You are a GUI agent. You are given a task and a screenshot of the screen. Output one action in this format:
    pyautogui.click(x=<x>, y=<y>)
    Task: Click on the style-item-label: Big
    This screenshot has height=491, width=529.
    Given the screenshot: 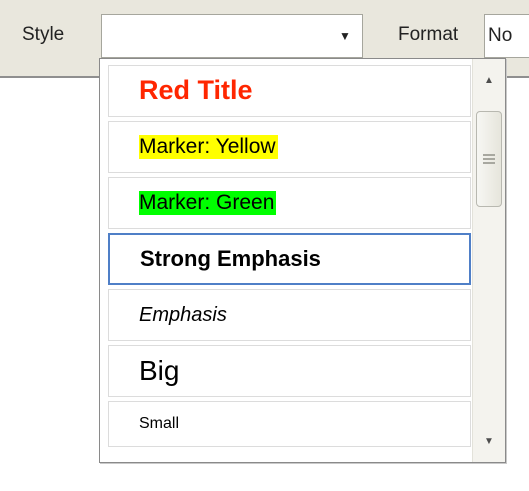 What is the action you would take?
    pyautogui.click(x=159, y=370)
    